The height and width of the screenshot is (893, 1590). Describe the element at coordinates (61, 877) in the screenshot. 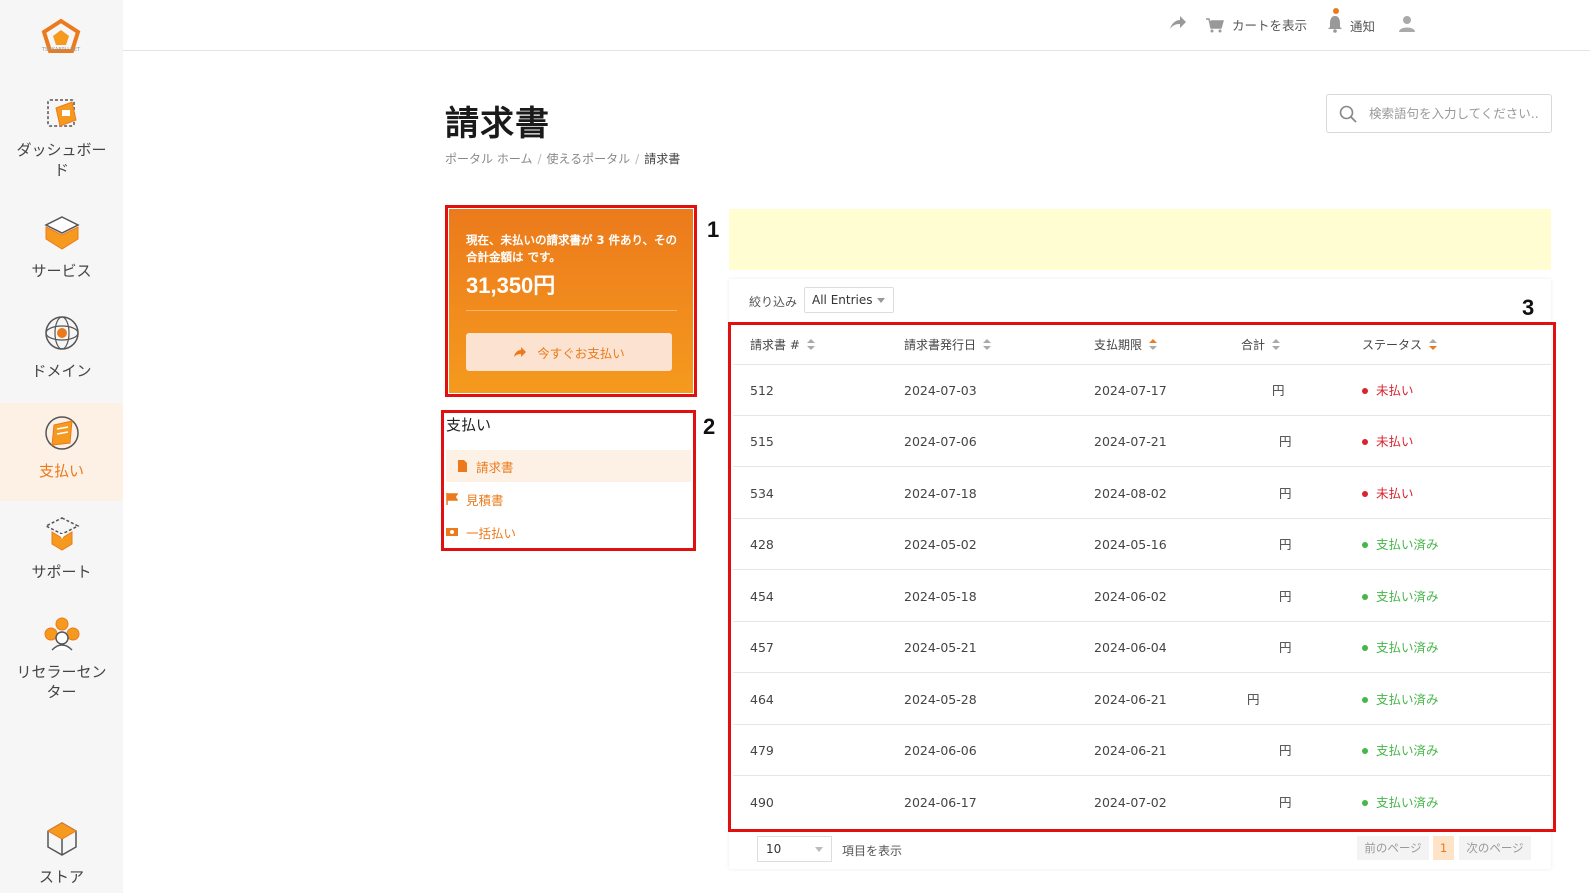

I see `sidebar-label-store: ストア` at that location.